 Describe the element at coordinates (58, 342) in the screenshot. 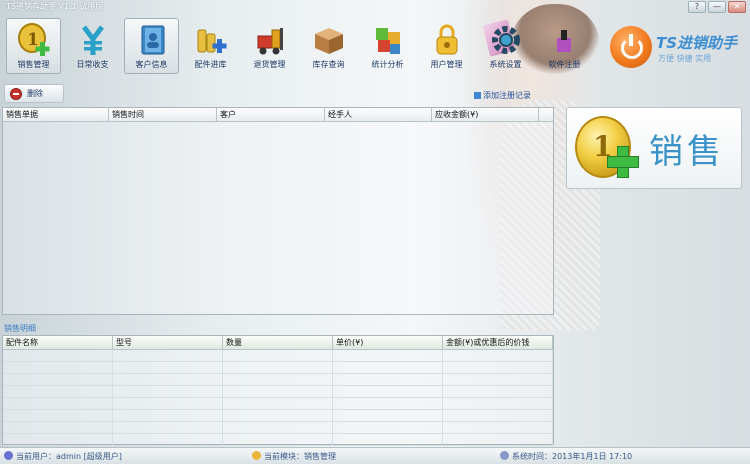

I see `col-part-name: 配件名称` at that location.